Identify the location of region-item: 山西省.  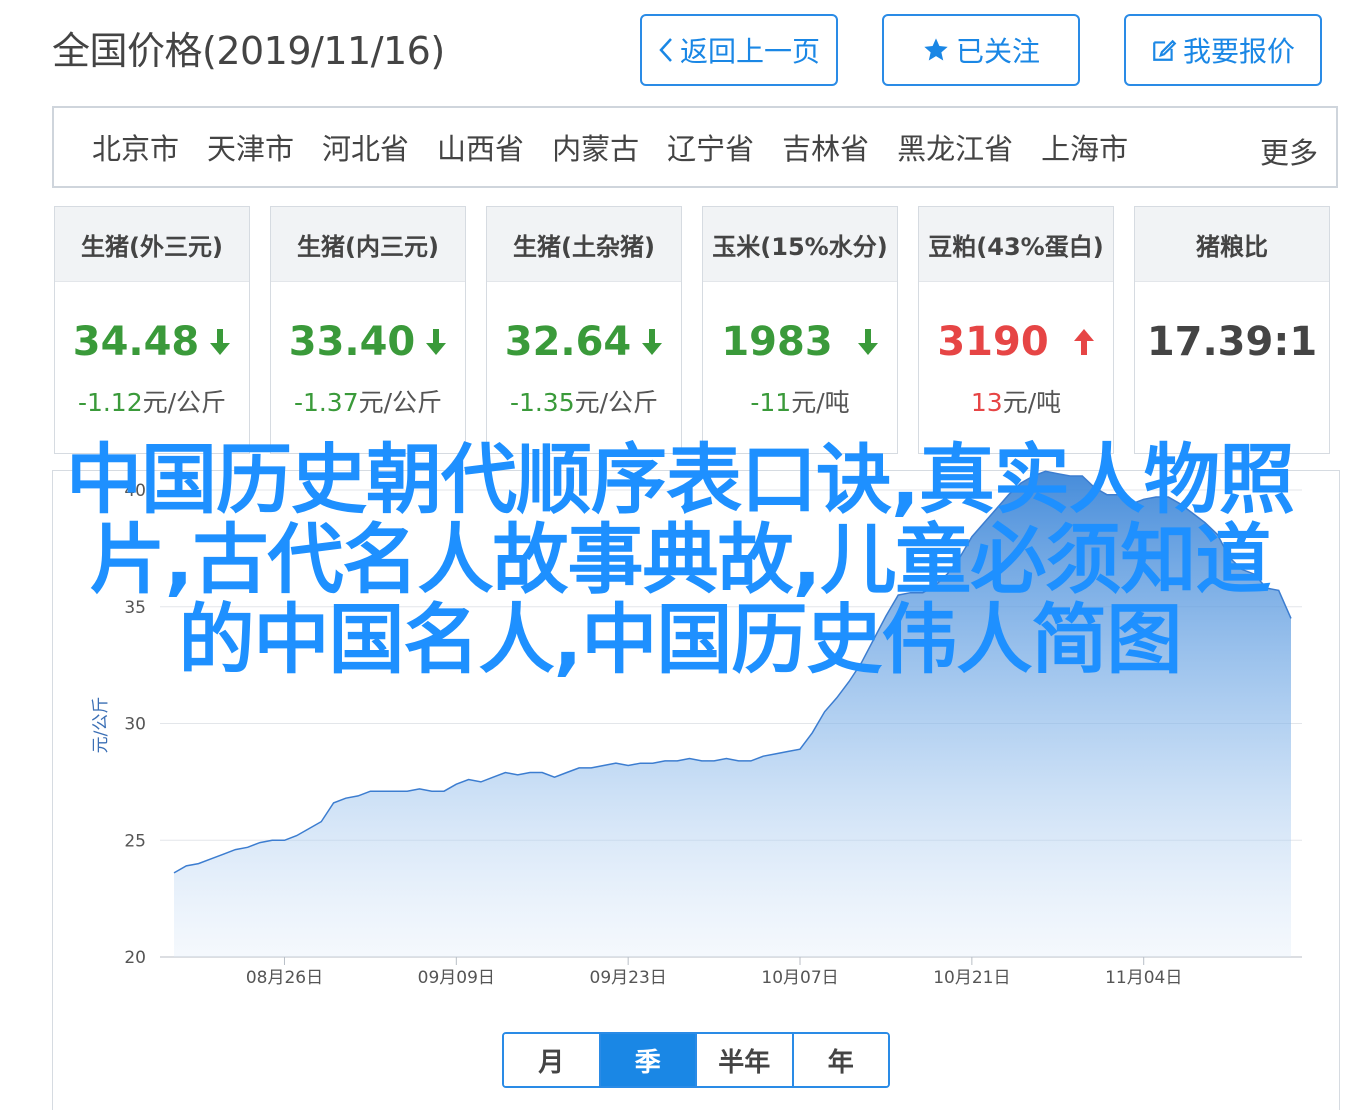
(480, 147).